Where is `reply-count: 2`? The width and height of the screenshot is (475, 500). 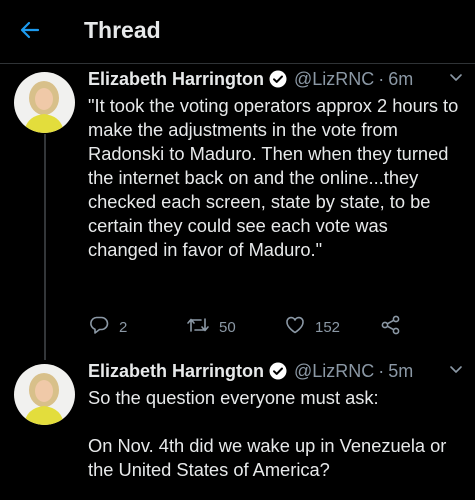 reply-count: 2 is located at coordinates (123, 327).